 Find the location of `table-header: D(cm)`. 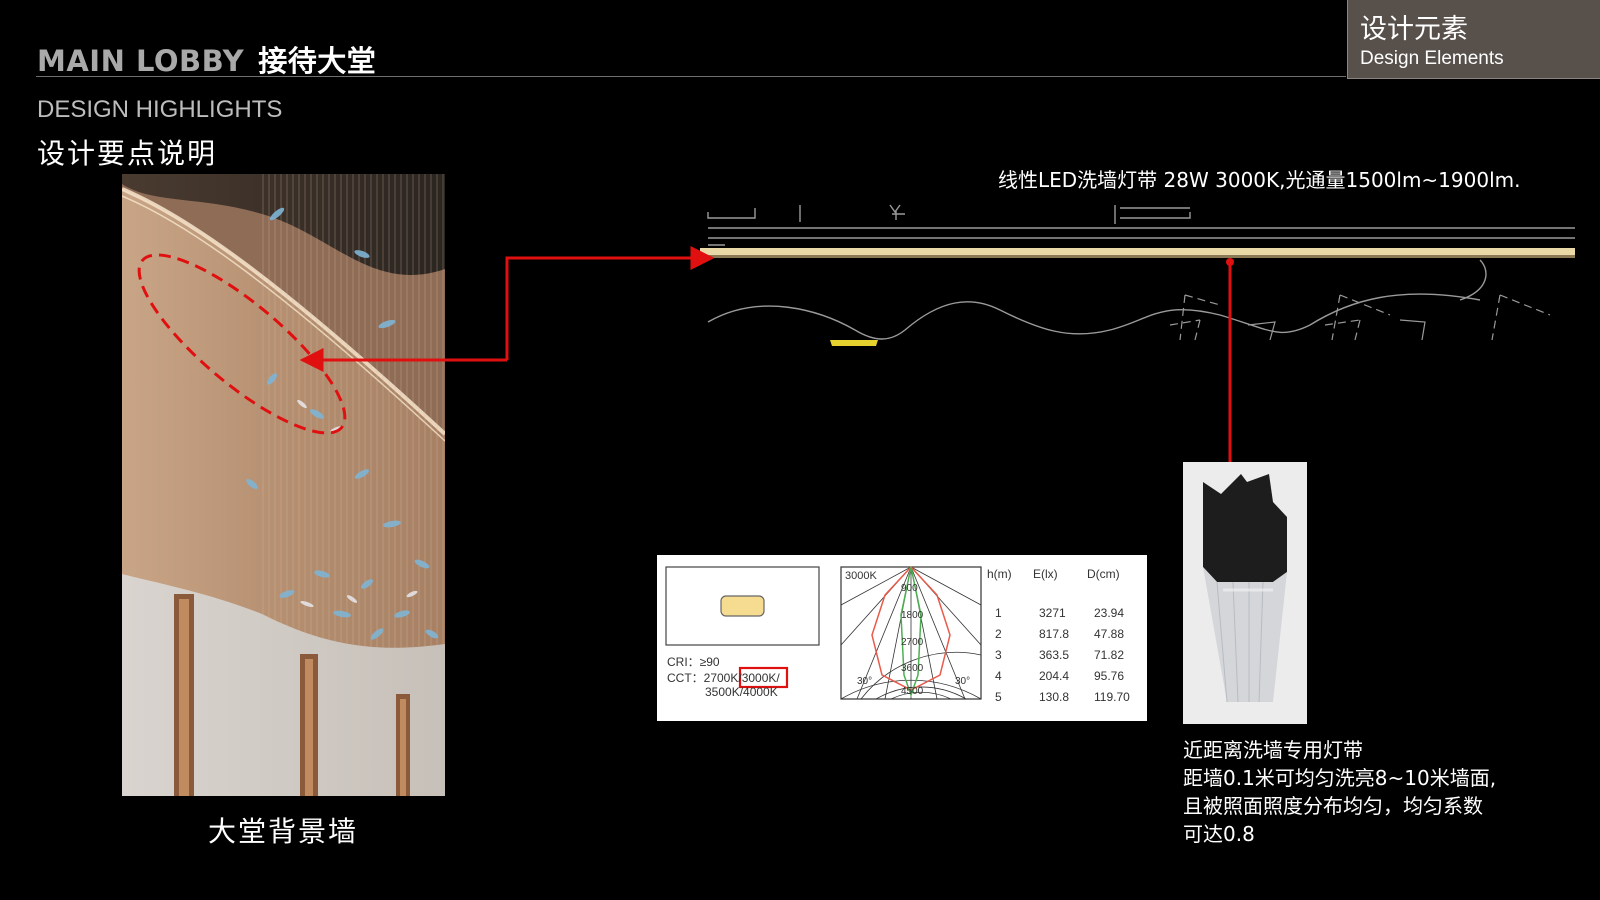

table-header: D(cm) is located at coordinates (1103, 574).